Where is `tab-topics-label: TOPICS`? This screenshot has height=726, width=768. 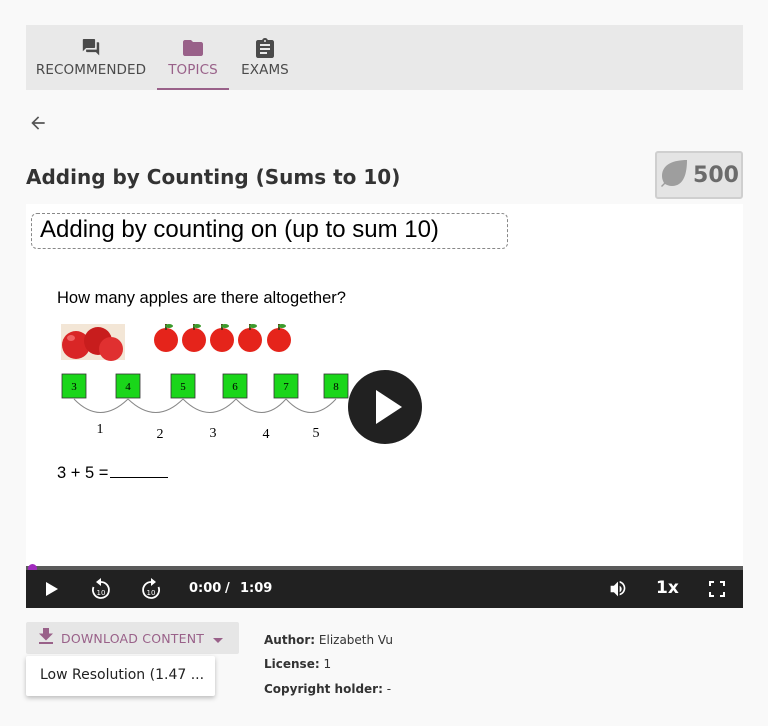
tab-topics-label: TOPICS is located at coordinates (193, 70).